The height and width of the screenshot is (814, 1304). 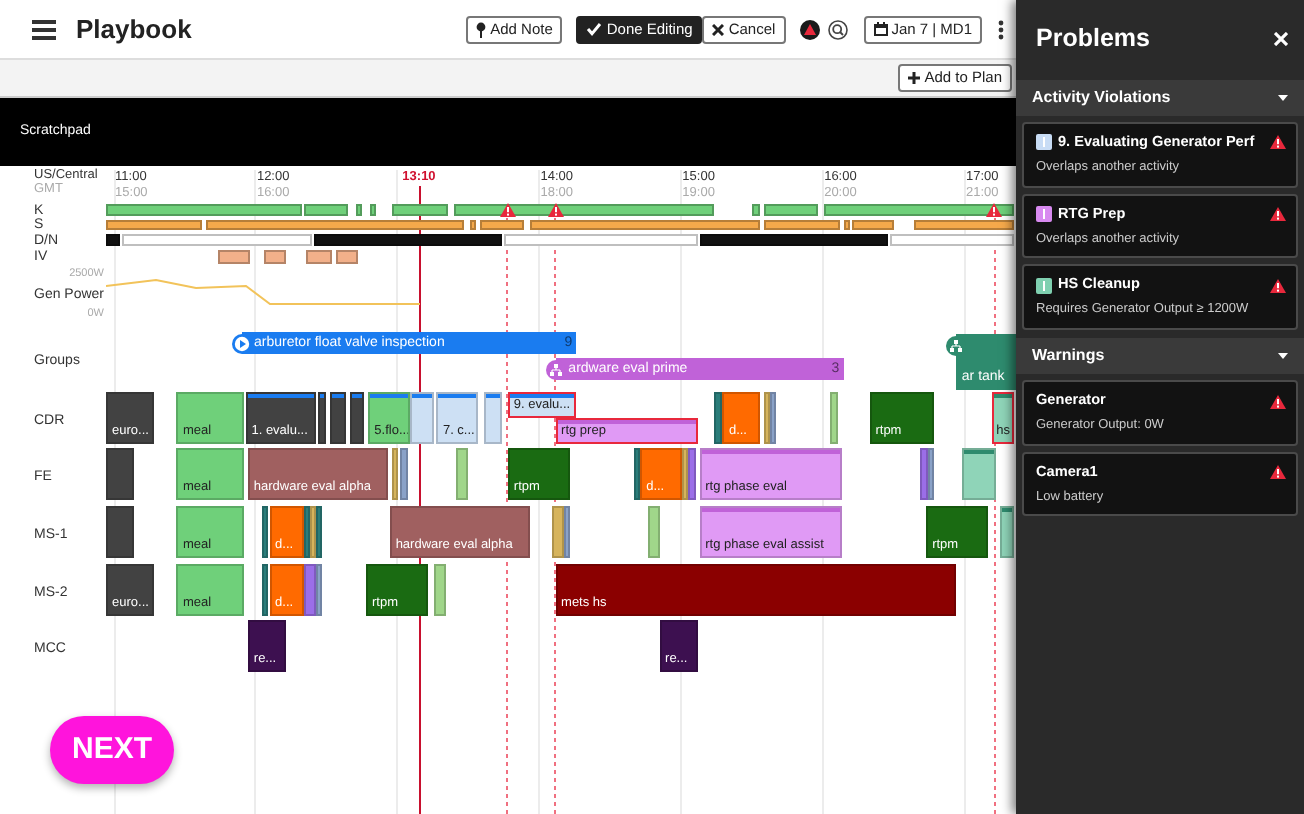 I want to click on app-title: Playbook, so click(x=134, y=29).